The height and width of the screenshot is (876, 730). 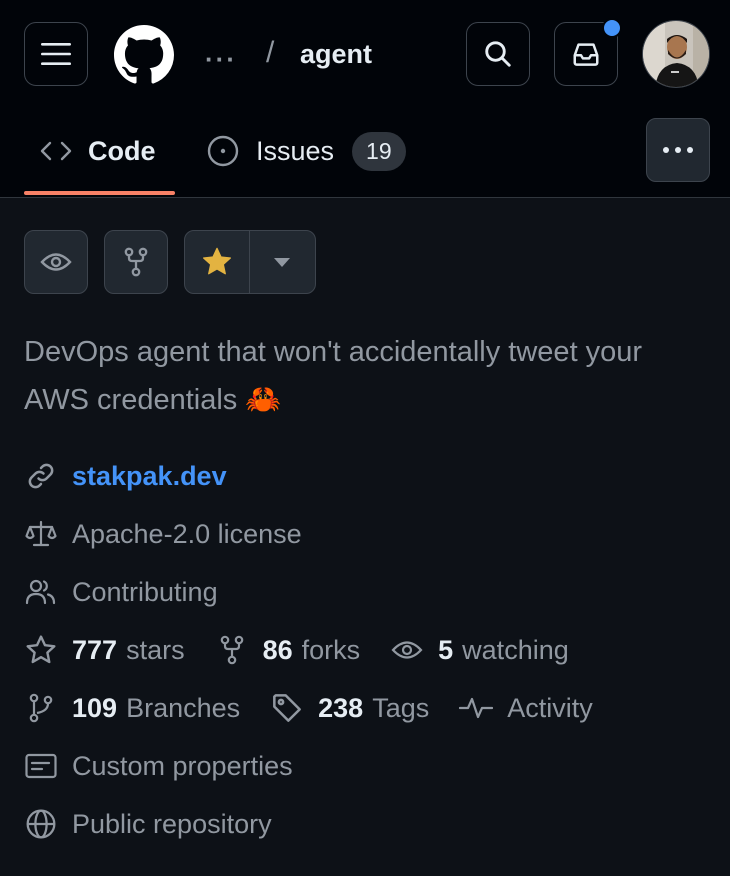 What do you see at coordinates (182, 765) in the screenshot?
I see `custom-properties-label: Custom properties` at bounding box center [182, 765].